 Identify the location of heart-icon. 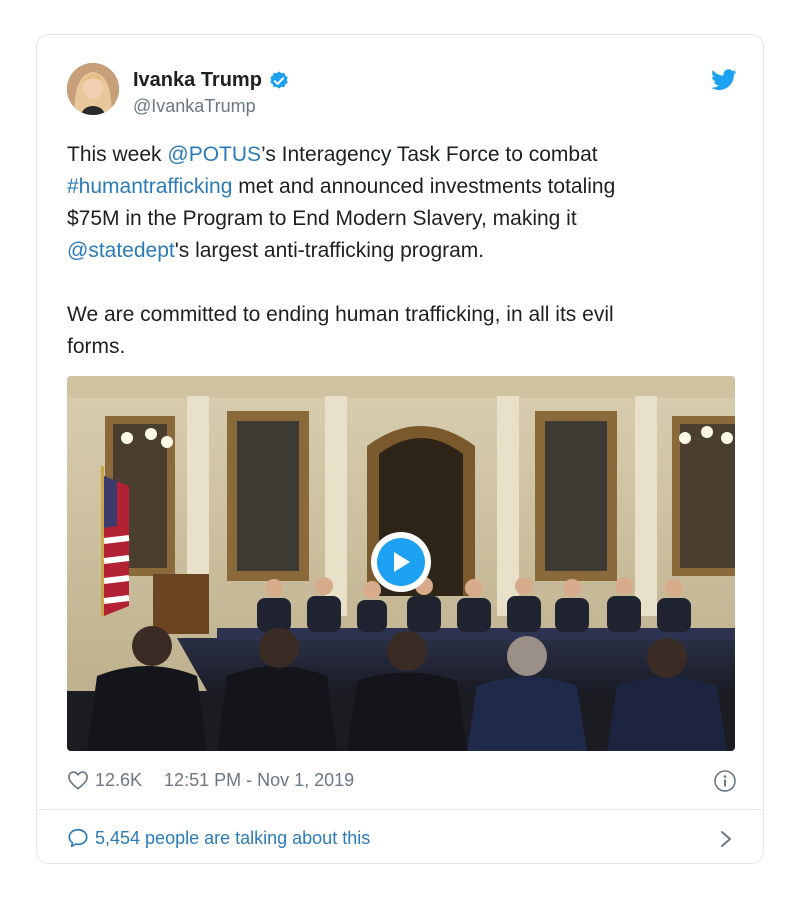
(78, 780).